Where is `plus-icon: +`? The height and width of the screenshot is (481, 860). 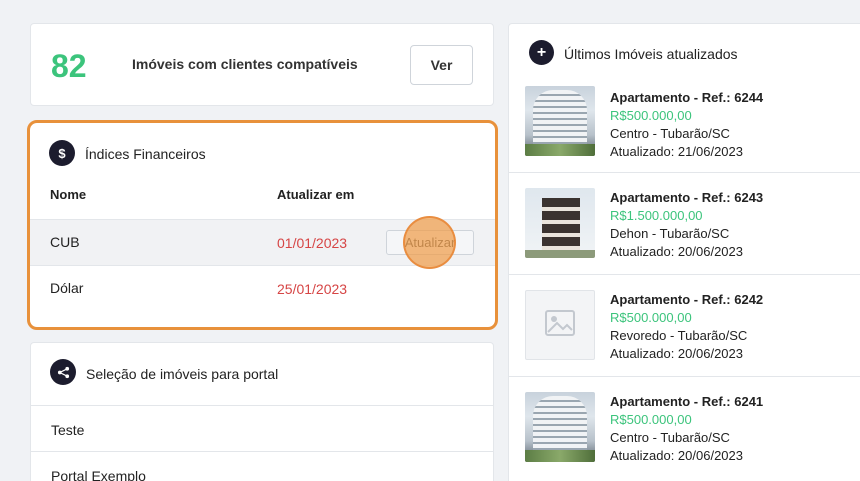 plus-icon: + is located at coordinates (541, 52).